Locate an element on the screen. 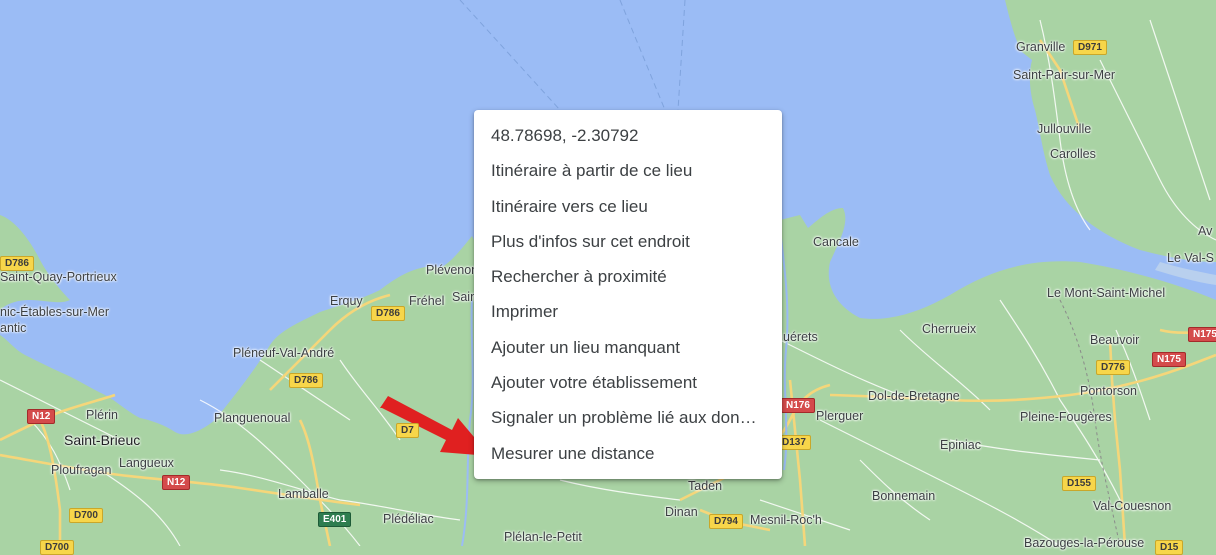 This screenshot has height=555, width=1216. place-label-pontorson: Pontorson is located at coordinates (1108, 391).